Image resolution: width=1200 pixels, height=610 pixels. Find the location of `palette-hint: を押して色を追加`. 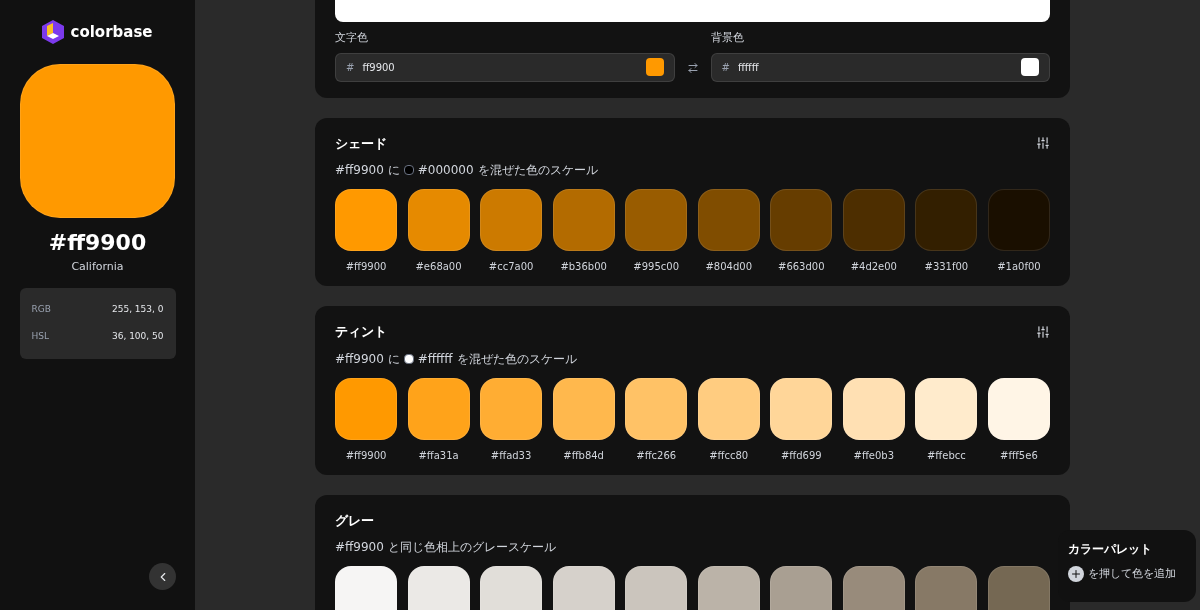

palette-hint: を押して色を追加 is located at coordinates (1132, 574).